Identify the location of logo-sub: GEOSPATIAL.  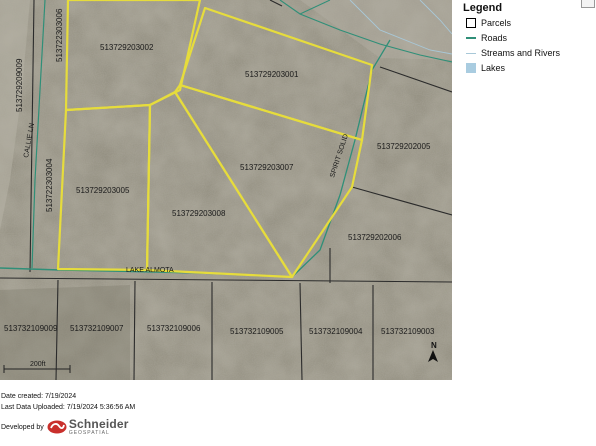
(89, 433).